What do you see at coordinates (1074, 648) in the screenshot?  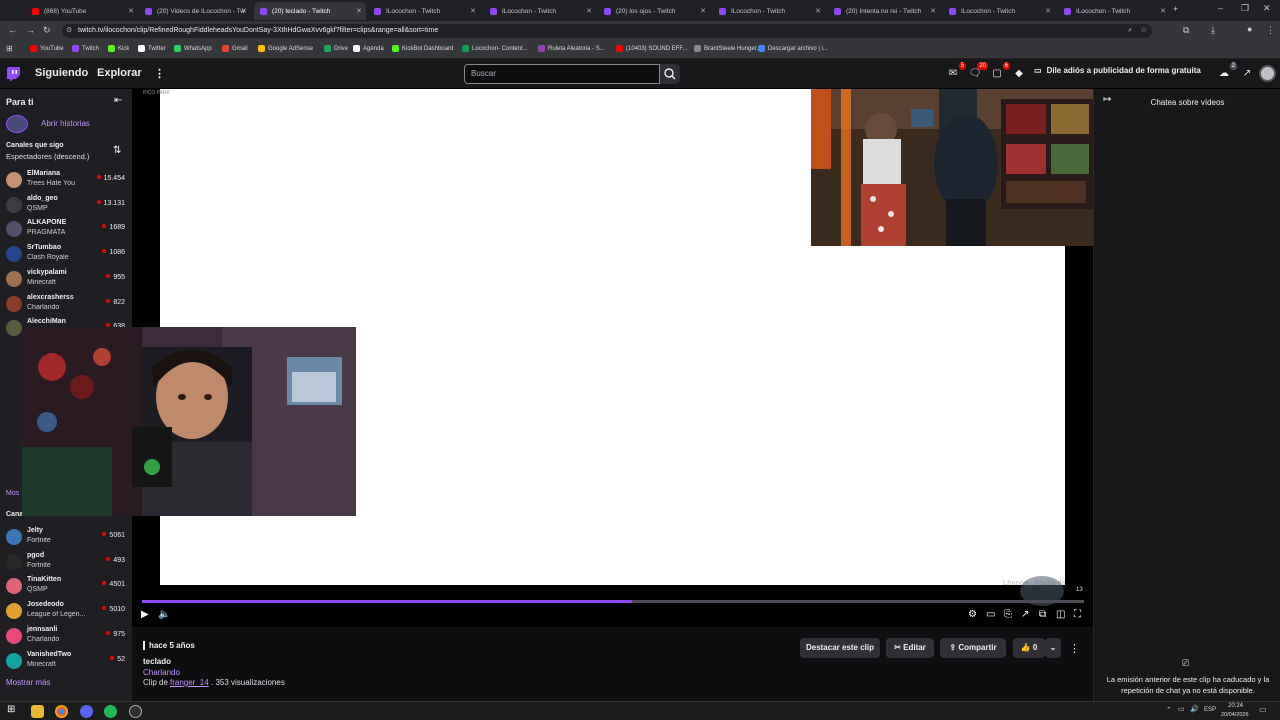 I see `more-options-icon: ⋮` at bounding box center [1074, 648].